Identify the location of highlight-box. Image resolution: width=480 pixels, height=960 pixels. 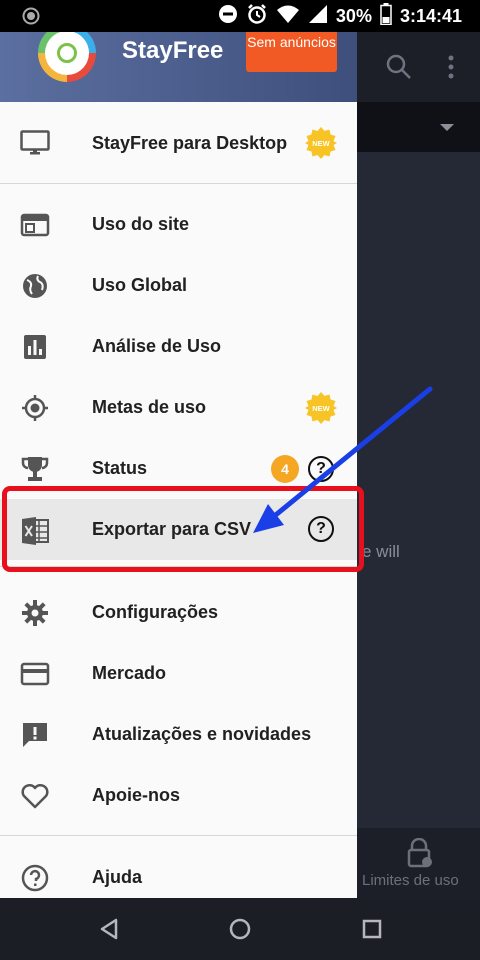
(183, 529).